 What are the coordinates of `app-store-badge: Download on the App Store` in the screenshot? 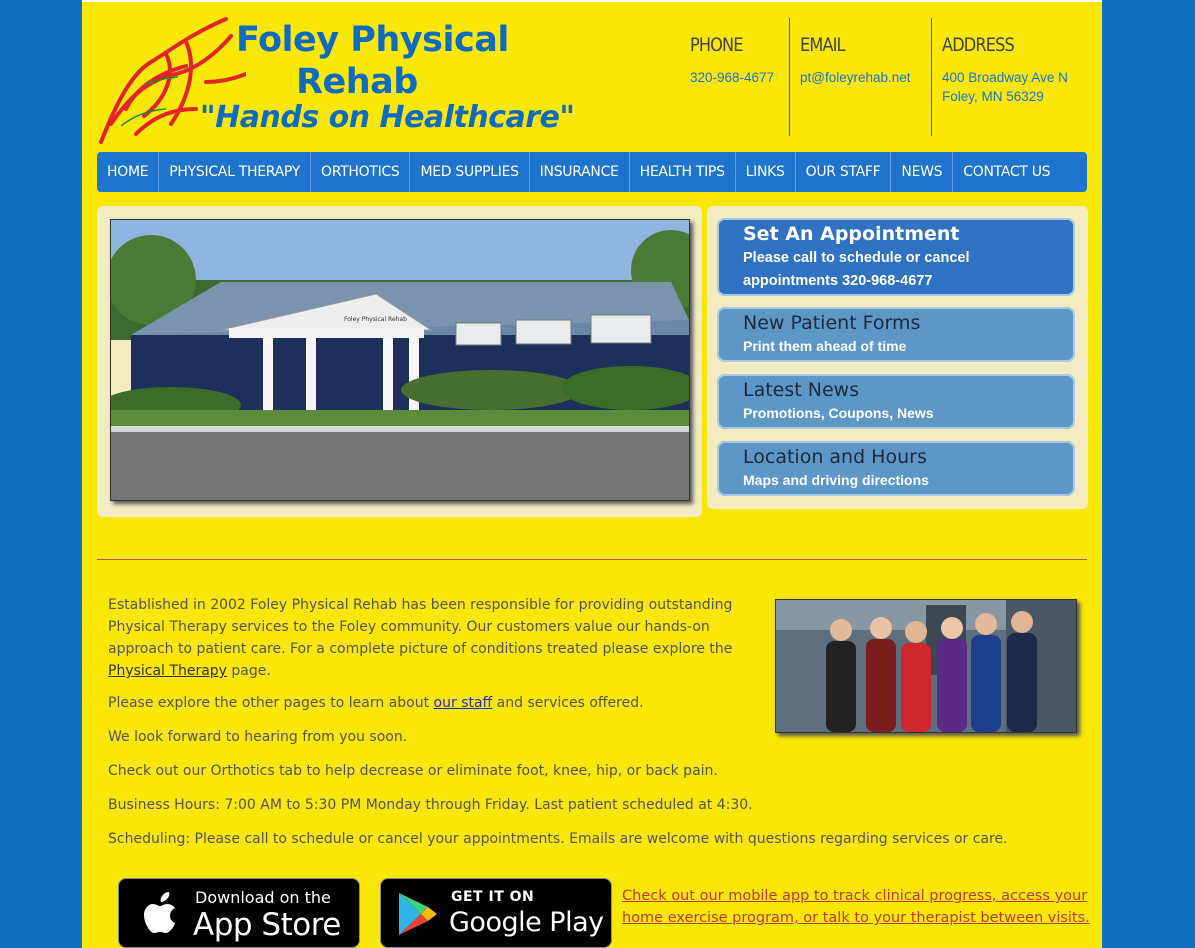 It's located at (239, 913).